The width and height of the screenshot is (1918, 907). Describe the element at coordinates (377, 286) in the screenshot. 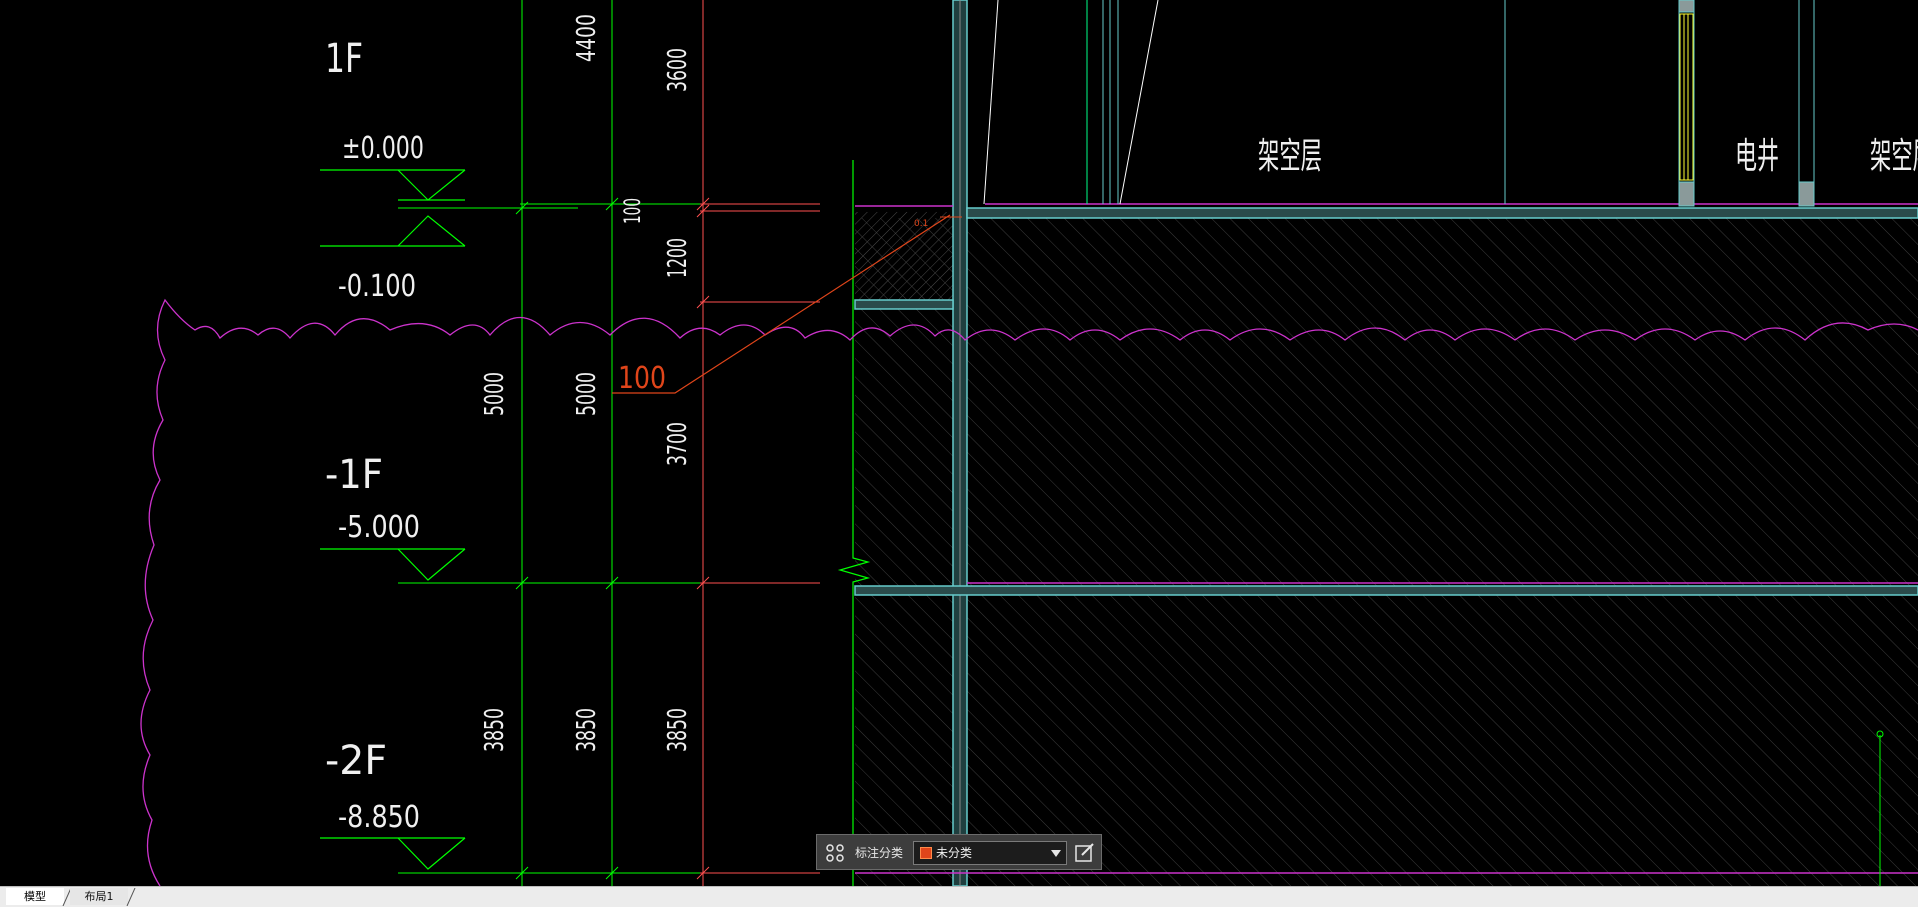

I see `elevation-sub: -0.100` at that location.